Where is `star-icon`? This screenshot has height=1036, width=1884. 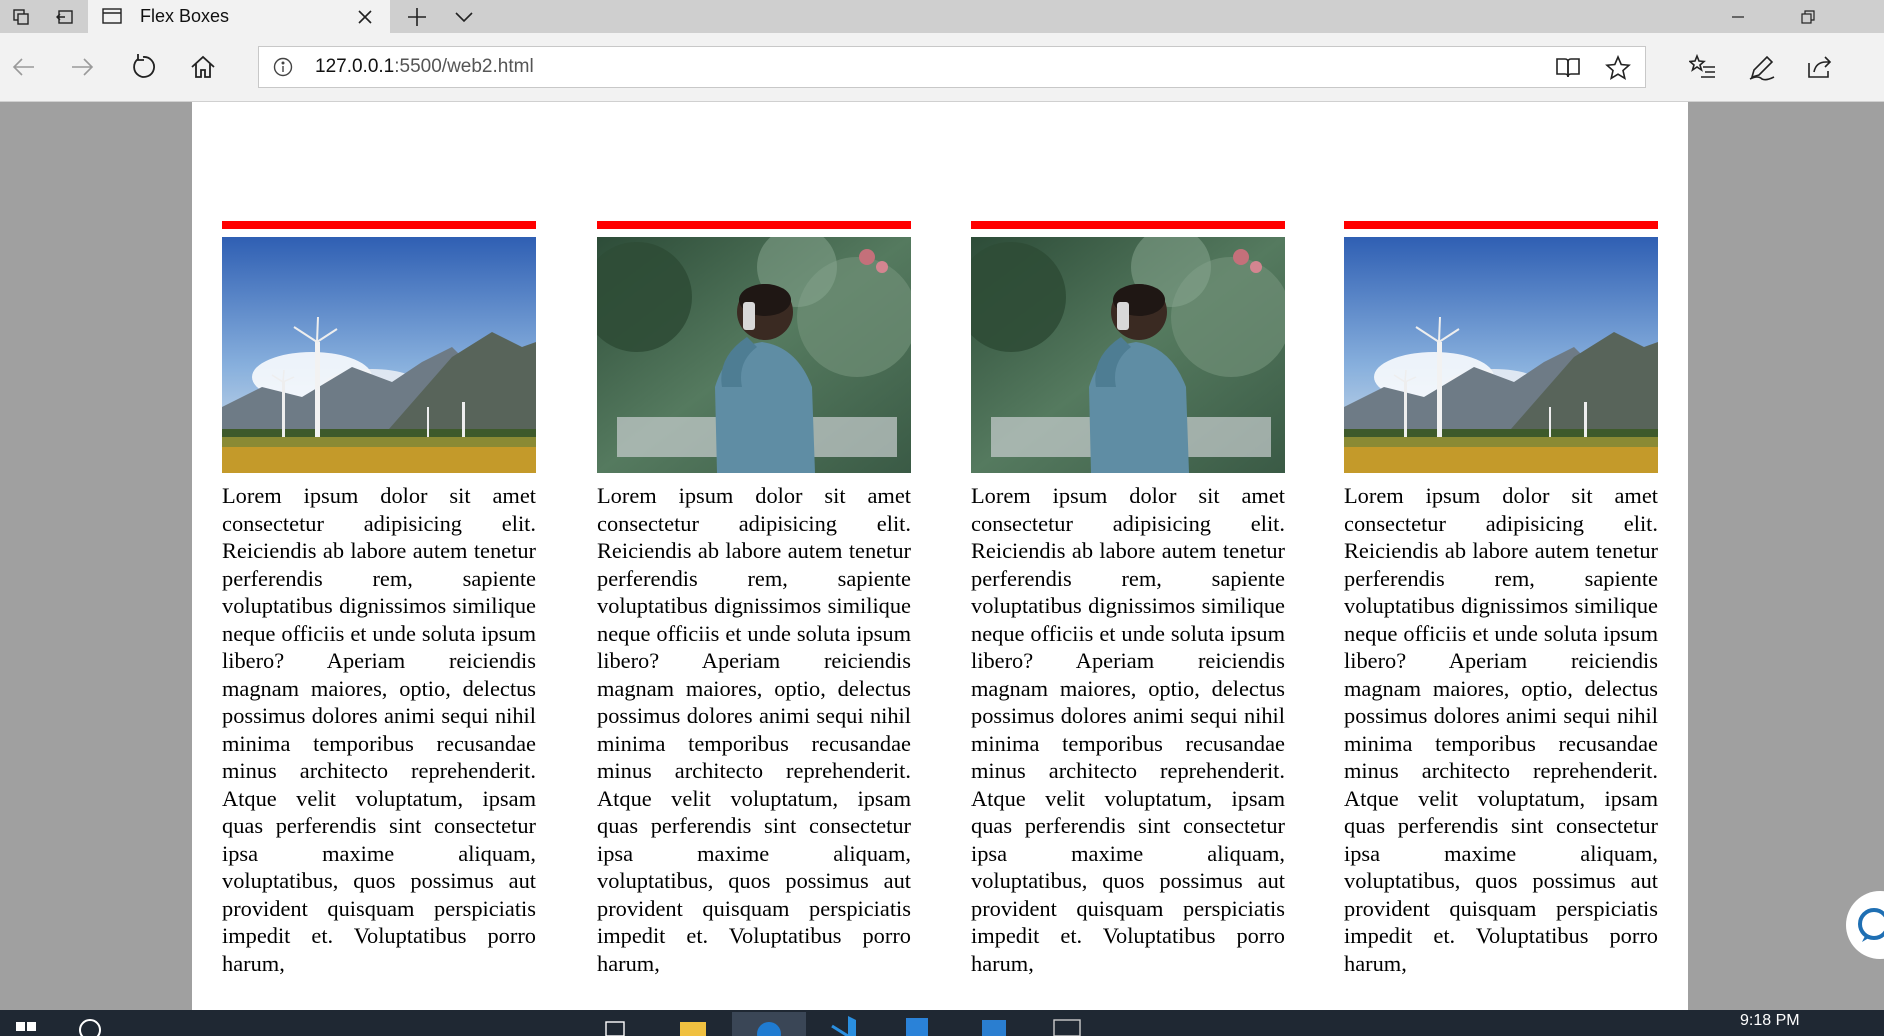
star-icon is located at coordinates (1618, 68).